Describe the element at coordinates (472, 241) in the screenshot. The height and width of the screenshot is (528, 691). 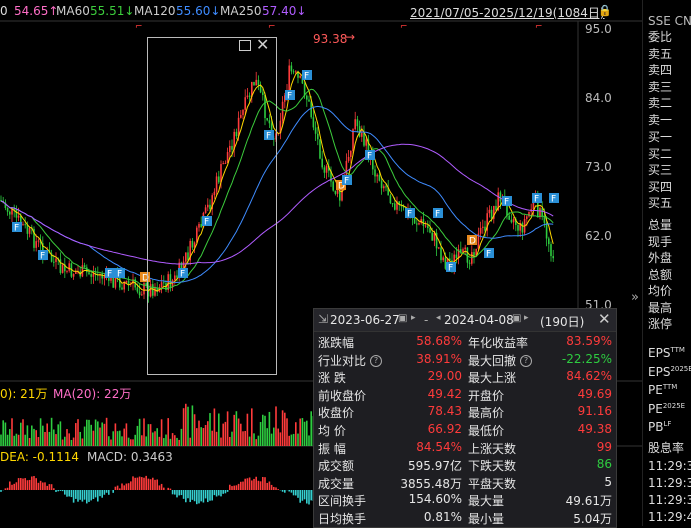
I see `signal-marker: D` at that location.